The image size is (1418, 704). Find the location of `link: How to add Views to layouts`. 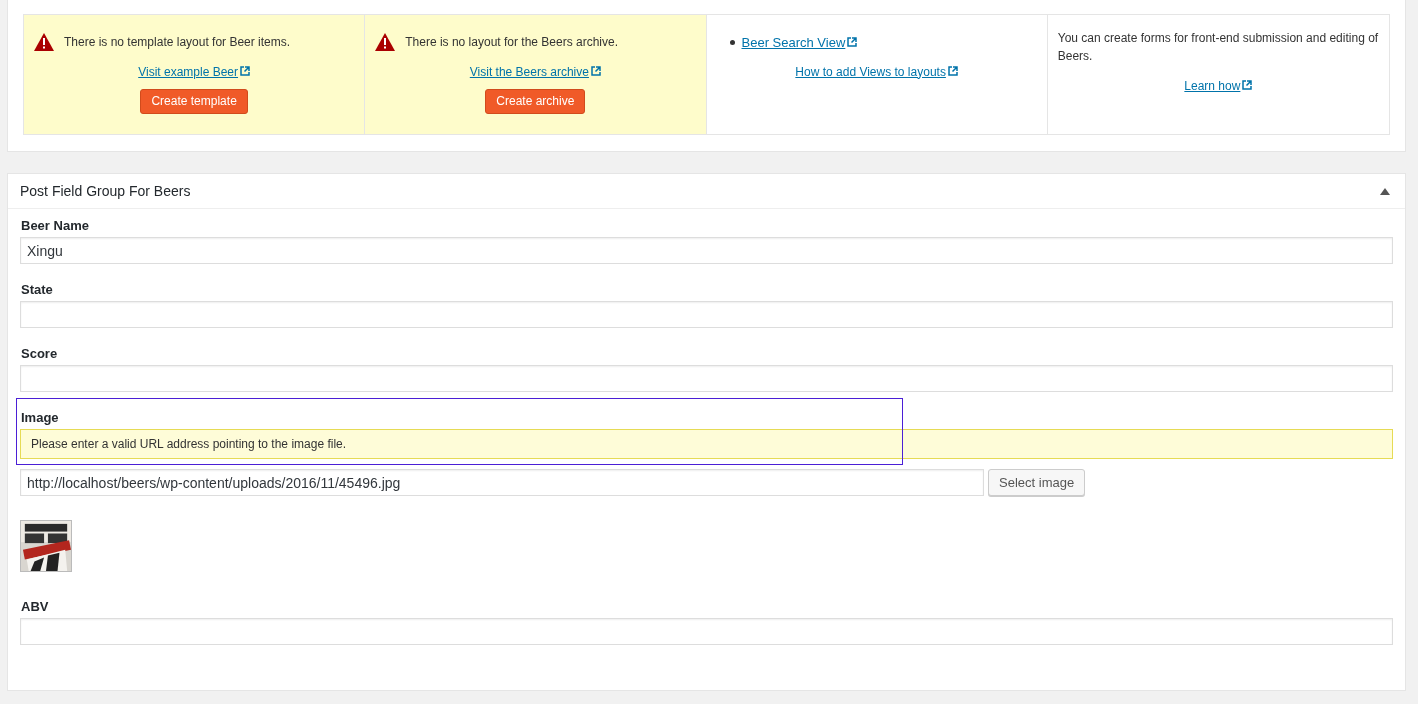

link: How to add Views to layouts is located at coordinates (876, 71).